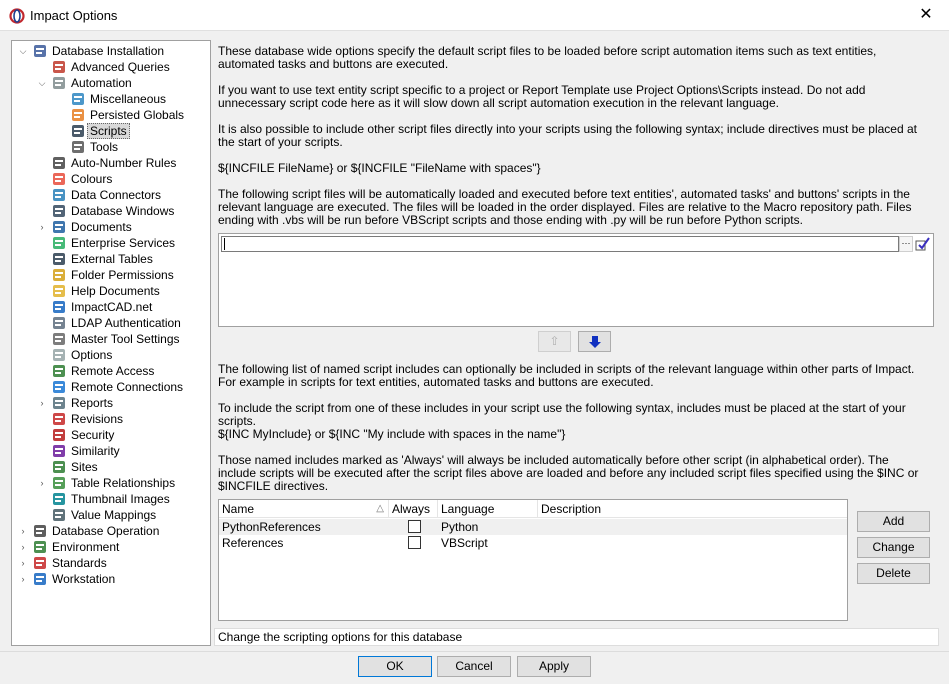  Describe the element at coordinates (123, 211) in the screenshot. I see `tree-item-label: Database Windows` at that location.